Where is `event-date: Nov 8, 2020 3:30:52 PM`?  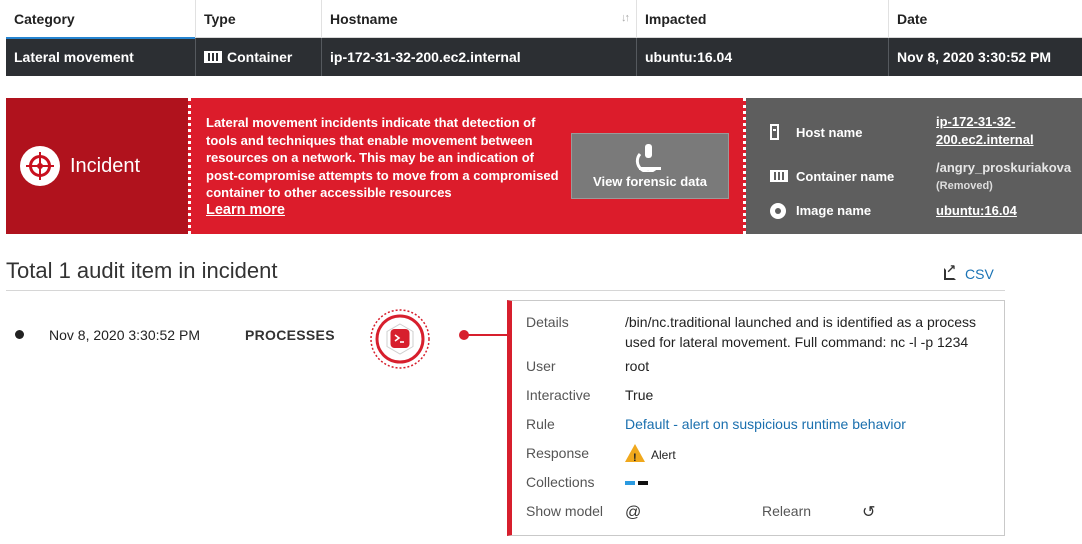
event-date: Nov 8, 2020 3:30:52 PM is located at coordinates (124, 335).